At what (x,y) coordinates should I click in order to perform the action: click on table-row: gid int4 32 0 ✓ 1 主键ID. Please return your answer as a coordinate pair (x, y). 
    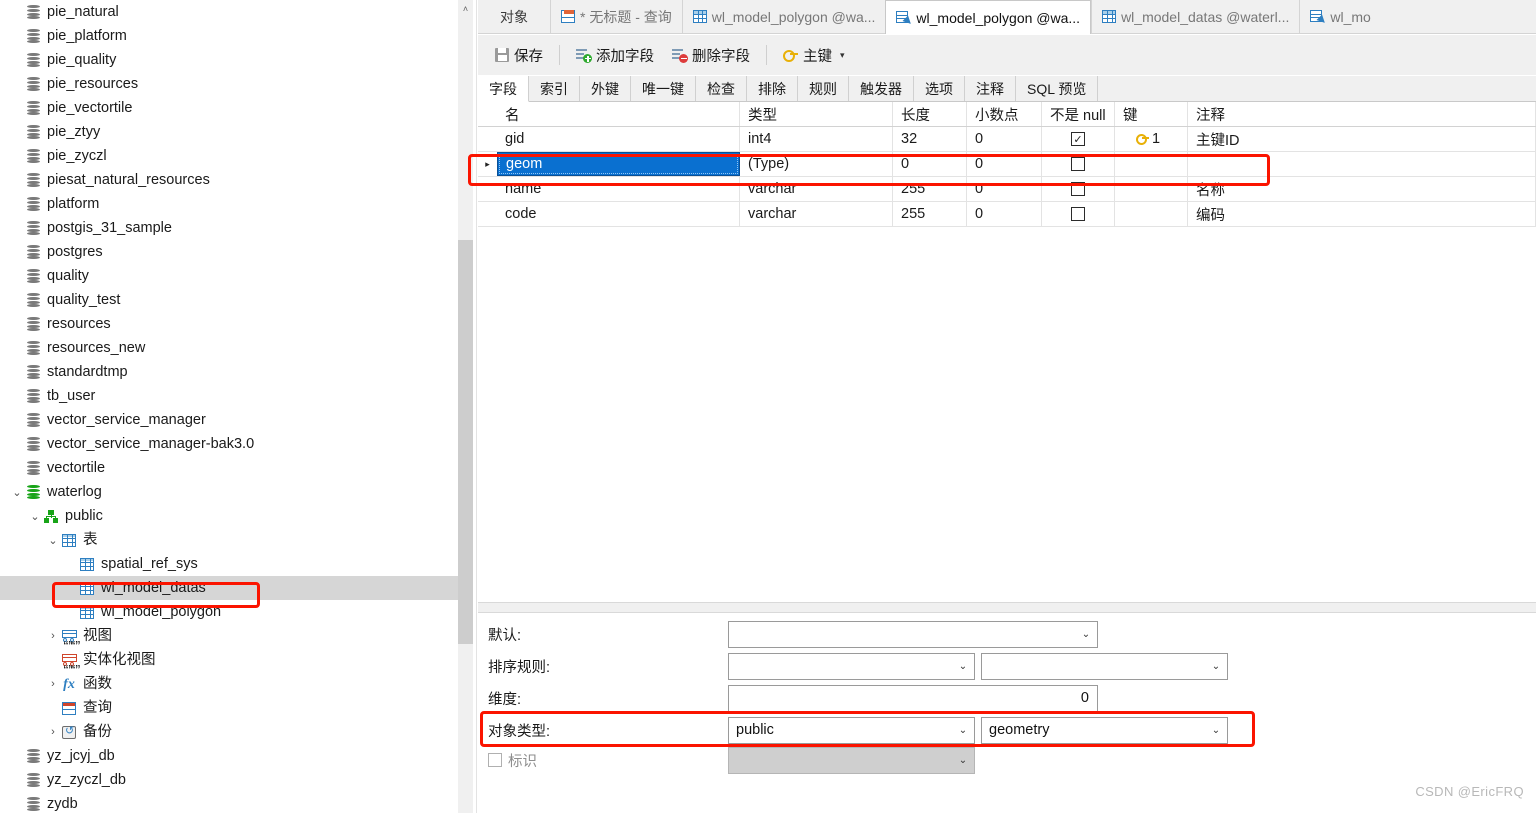
    Looking at the image, I should click on (1007, 139).